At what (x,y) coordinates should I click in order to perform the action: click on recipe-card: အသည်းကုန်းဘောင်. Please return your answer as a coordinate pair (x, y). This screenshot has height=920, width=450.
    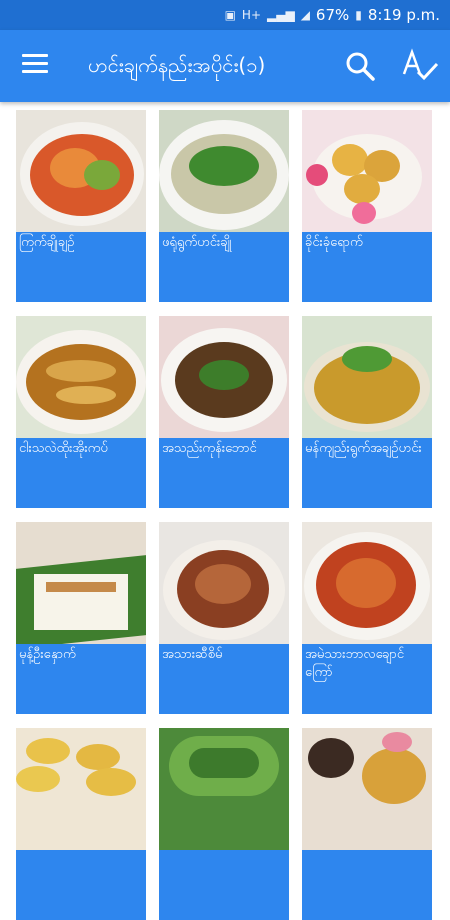
    Looking at the image, I should click on (224, 412).